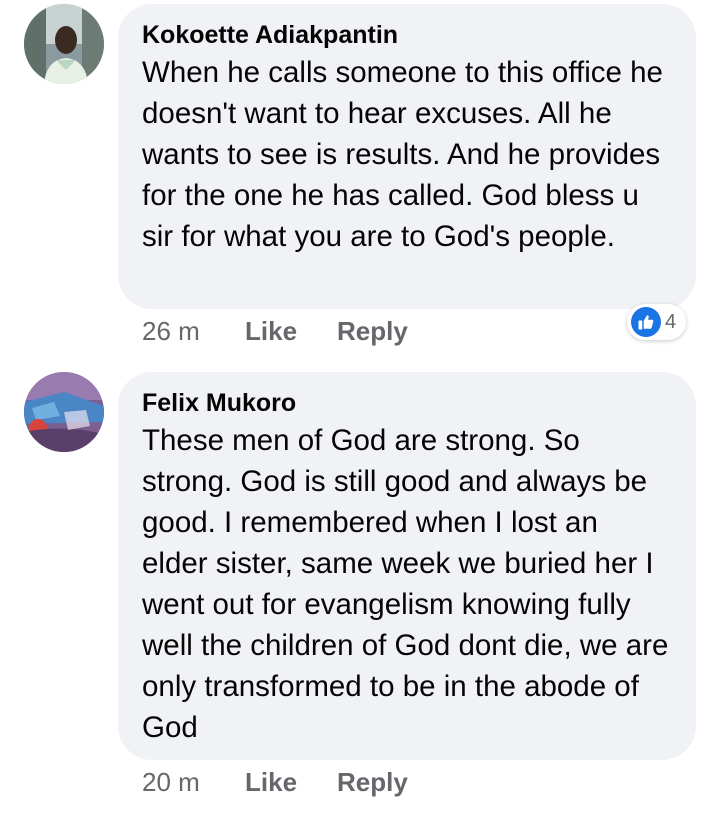 The width and height of the screenshot is (720, 816). What do you see at coordinates (406, 403) in the screenshot?
I see `comment-author: Felix Mukoro` at bounding box center [406, 403].